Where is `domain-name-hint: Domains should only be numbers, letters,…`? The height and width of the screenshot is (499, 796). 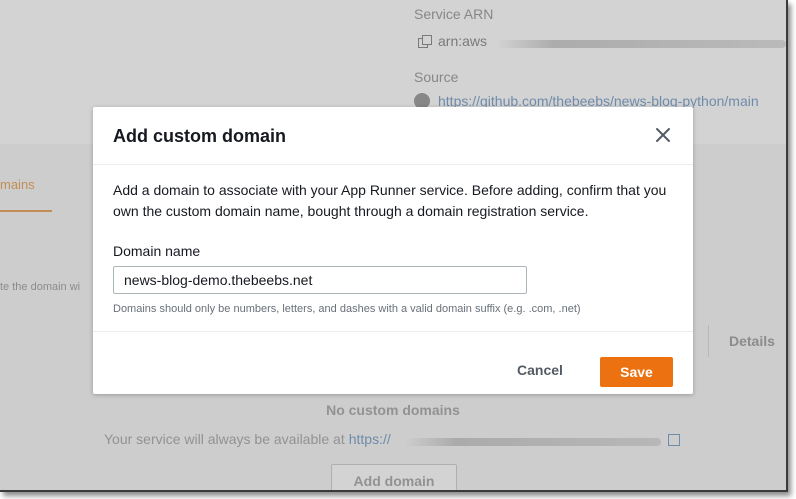
domain-name-hint: Domains should only be numbers, letters,… is located at coordinates (347, 309).